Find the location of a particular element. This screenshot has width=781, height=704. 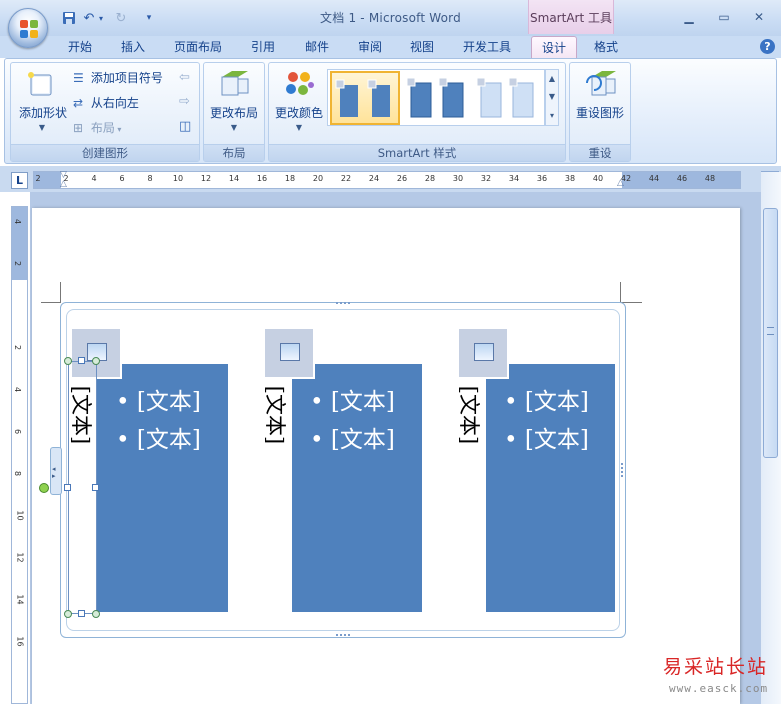

layout-label: 布局 is located at coordinates (102, 128).